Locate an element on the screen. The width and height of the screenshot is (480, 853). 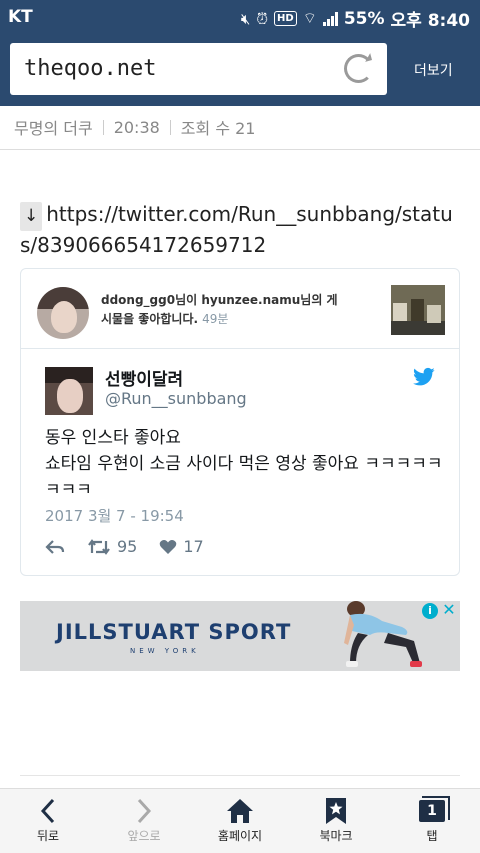
home-icon is located at coordinates (240, 811).